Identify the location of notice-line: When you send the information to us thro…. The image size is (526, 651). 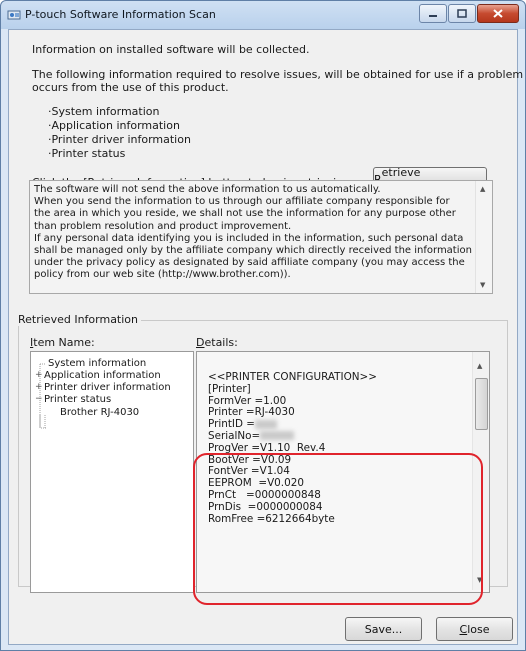
(242, 202).